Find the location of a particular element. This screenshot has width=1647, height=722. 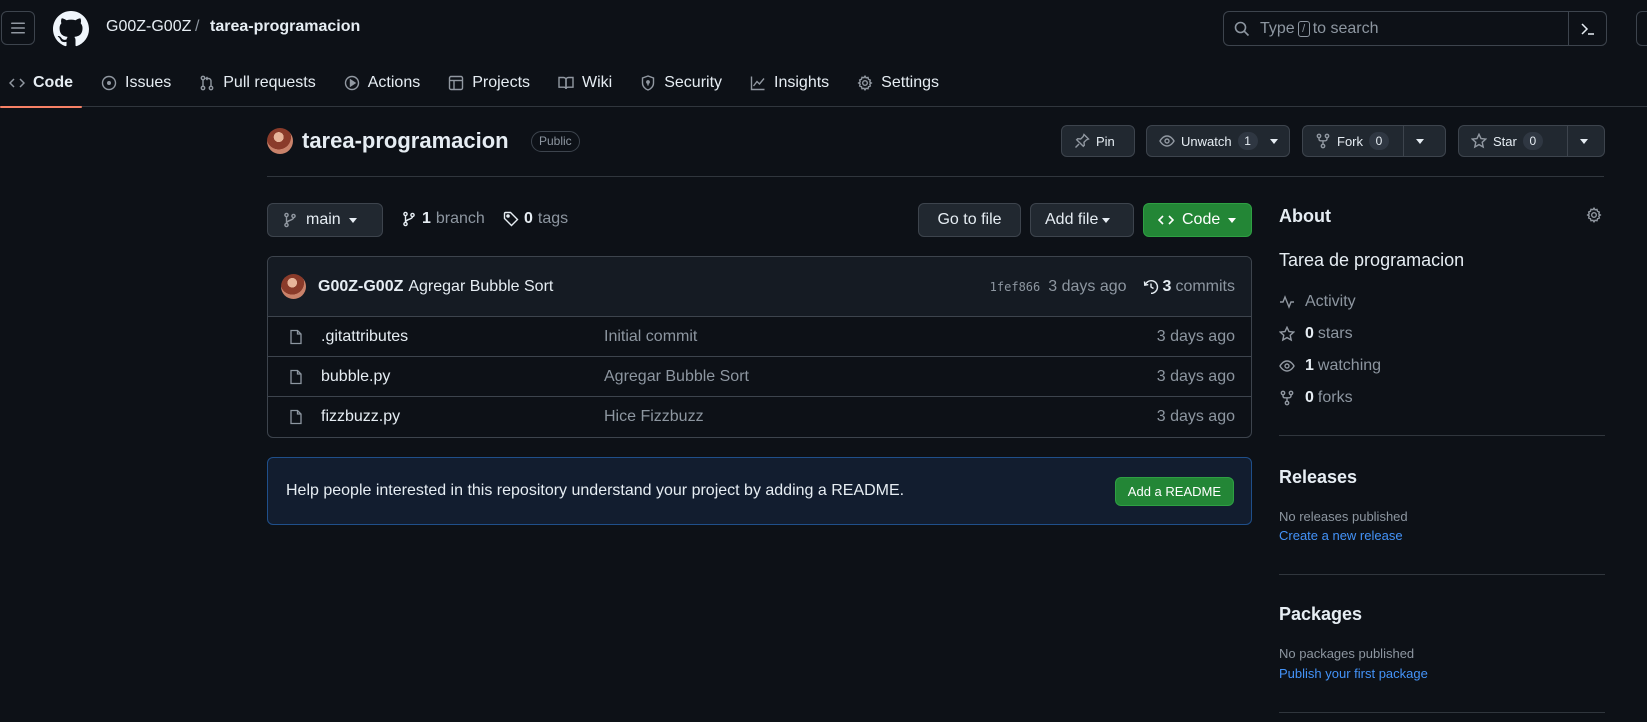

play-icon is located at coordinates (351, 82).